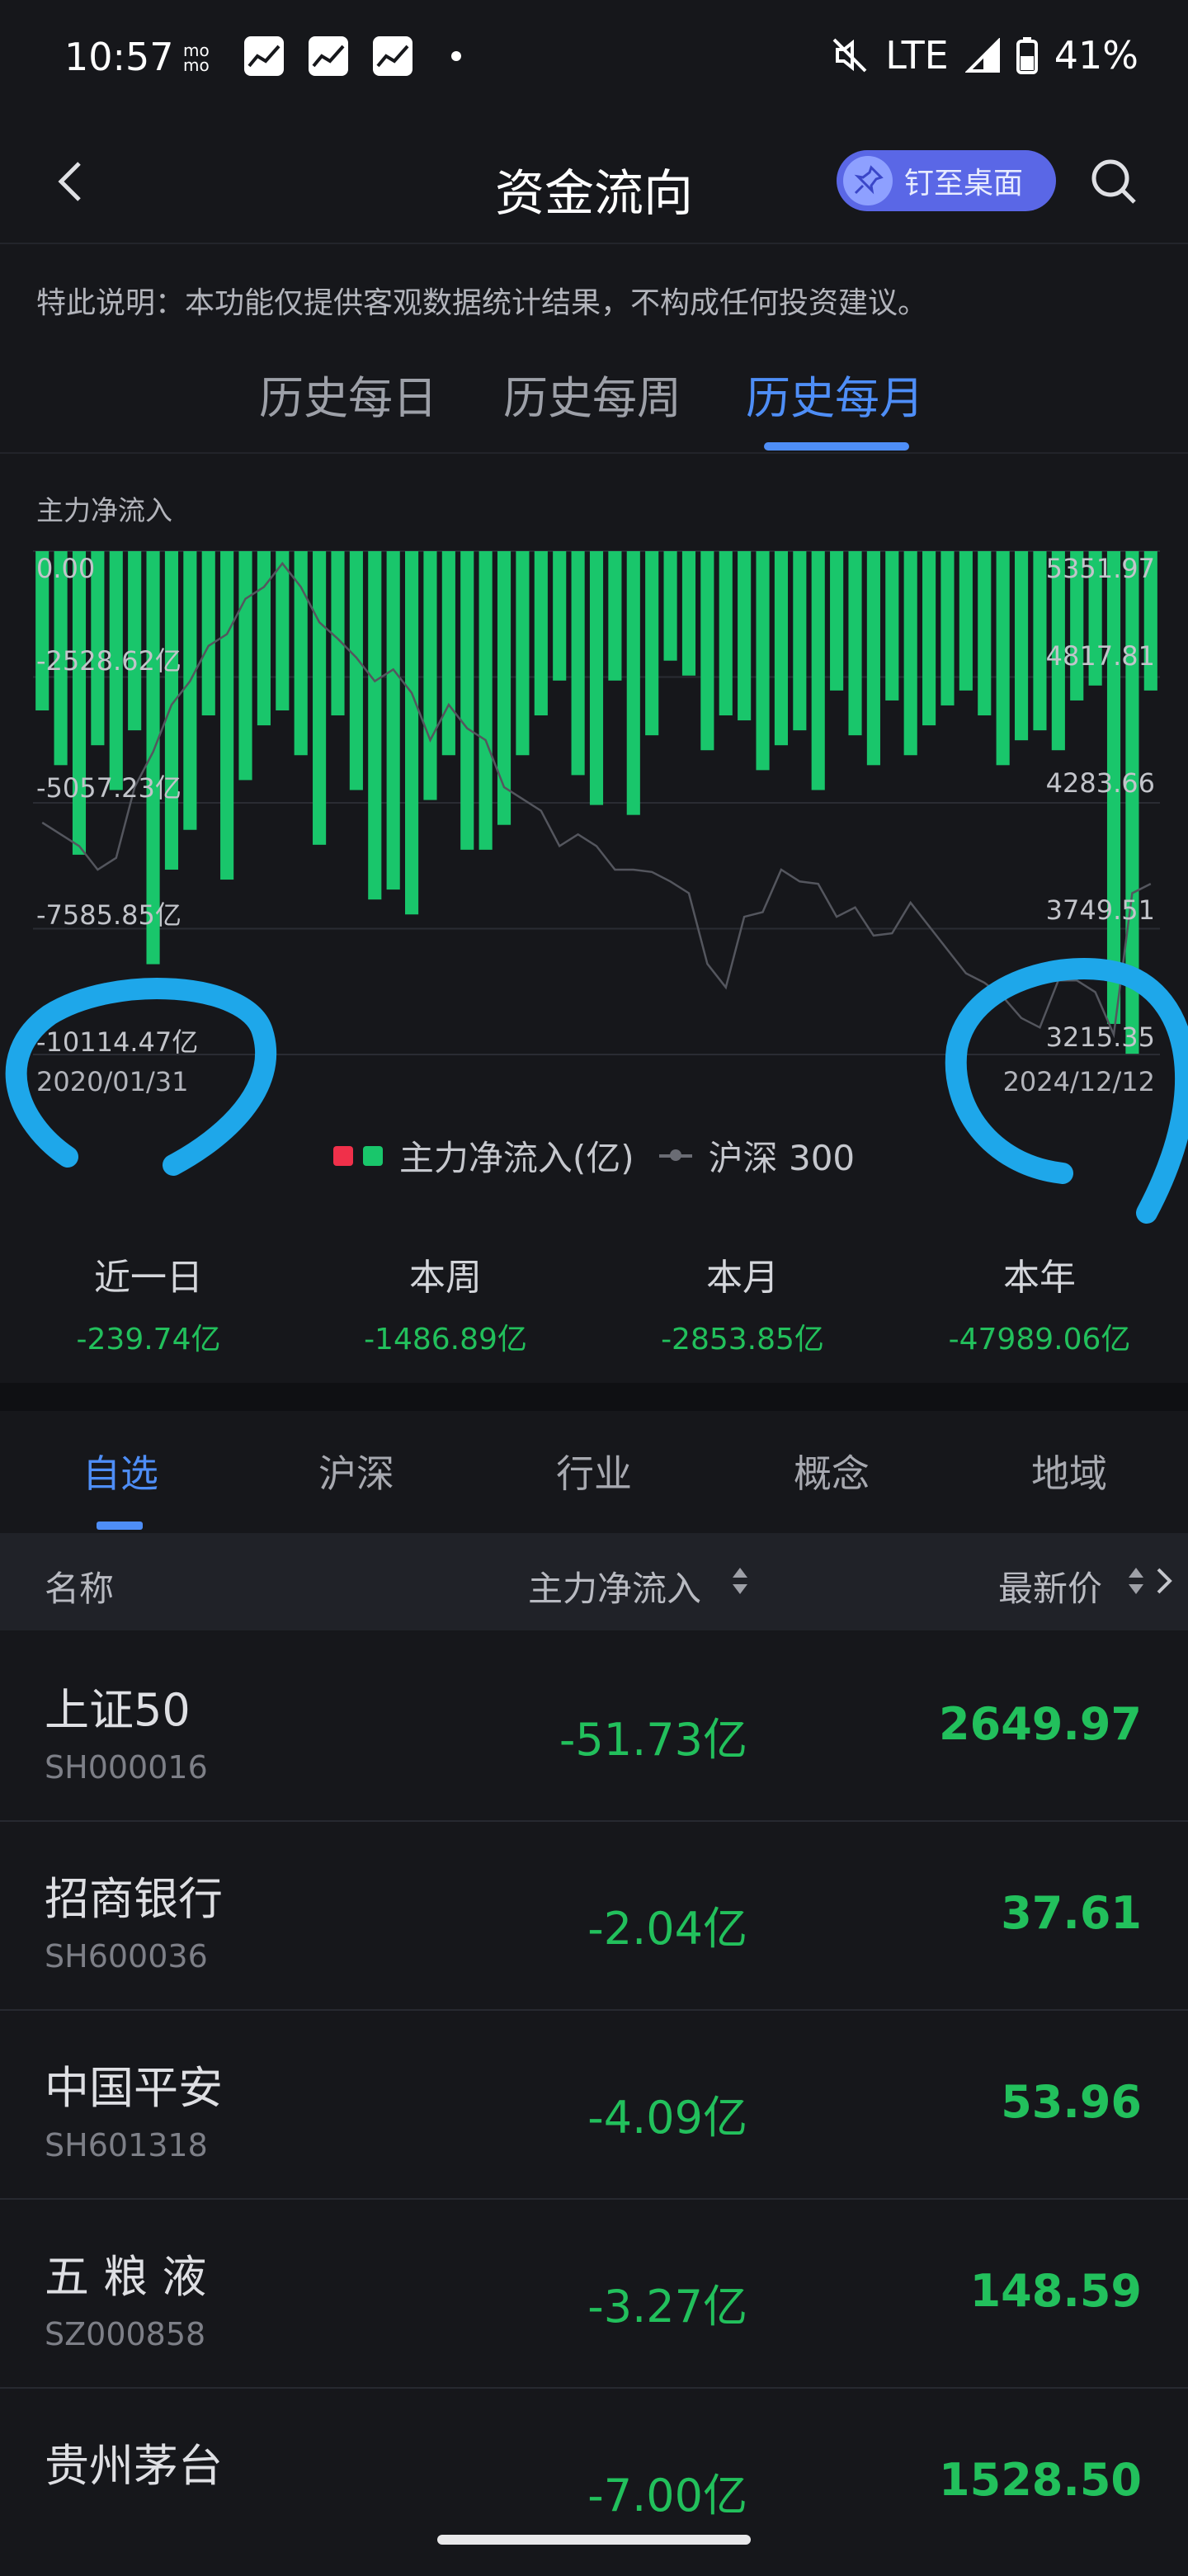  I want to click on left-axis-tick: -7585.85亿, so click(109, 915).